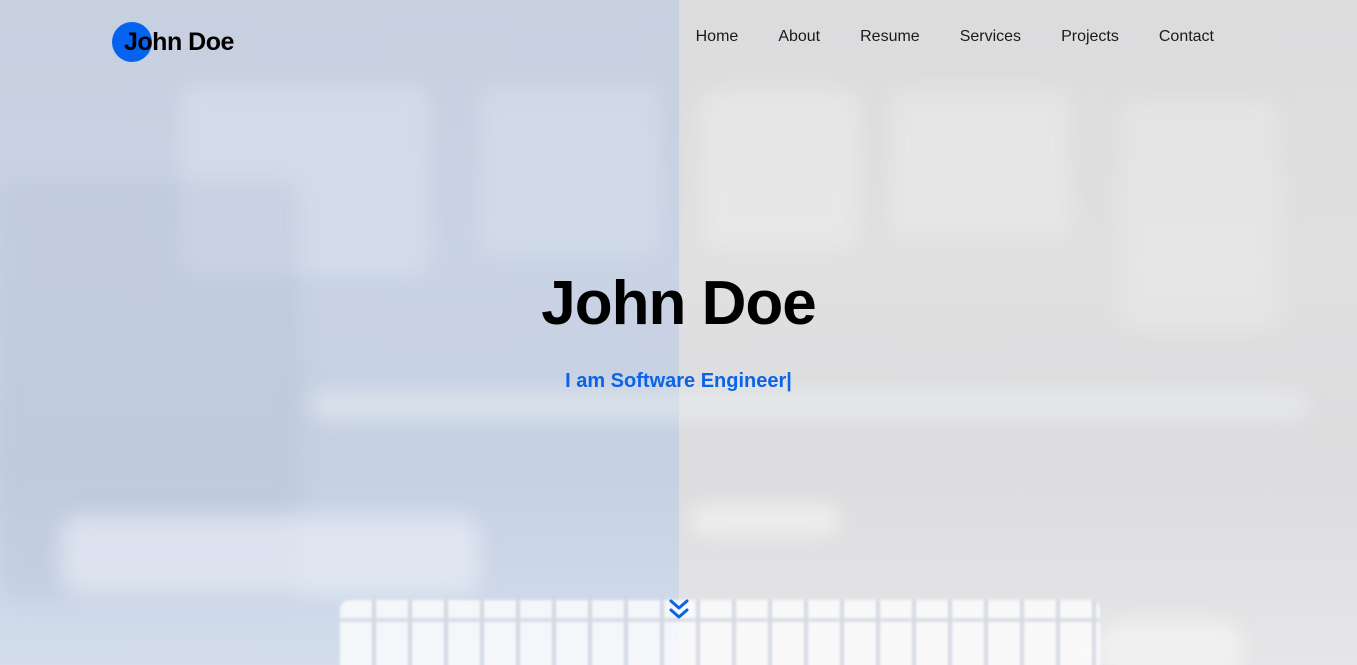 Image resolution: width=1357 pixels, height=665 pixels. Describe the element at coordinates (890, 37) in the screenshot. I see `nav-item-resume: Resume` at that location.